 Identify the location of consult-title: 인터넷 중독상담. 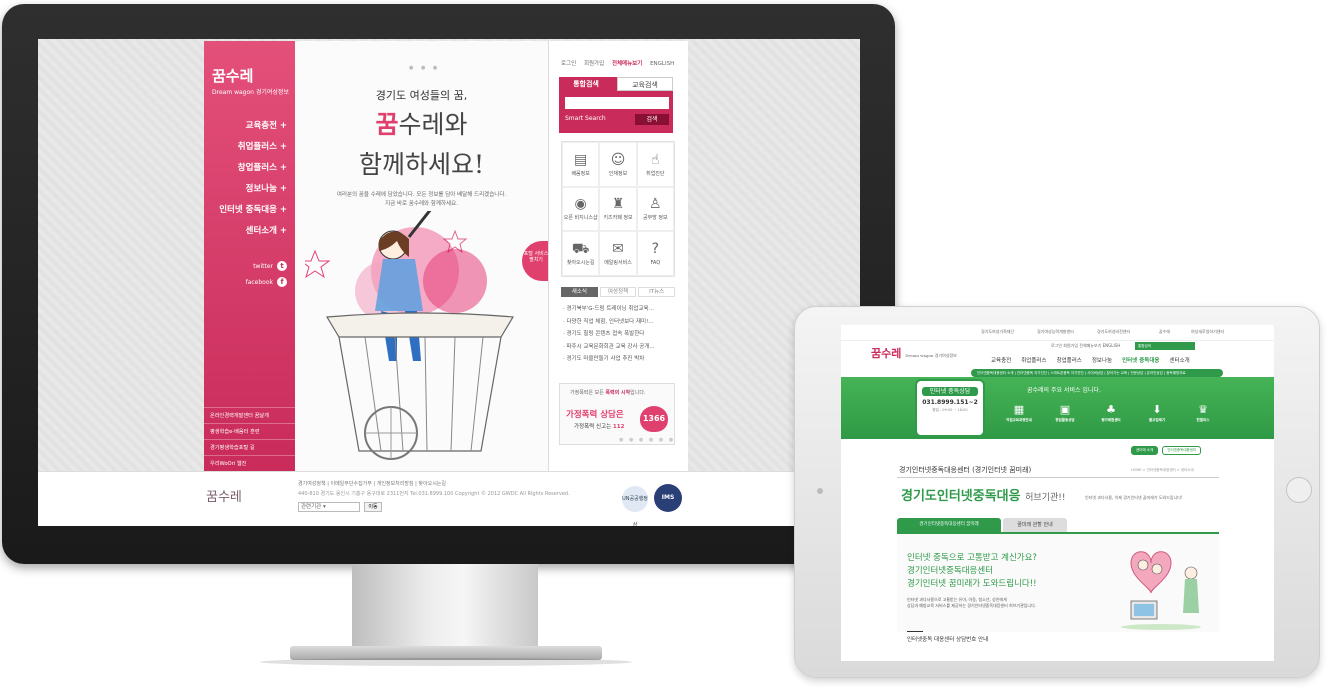
(950, 391).